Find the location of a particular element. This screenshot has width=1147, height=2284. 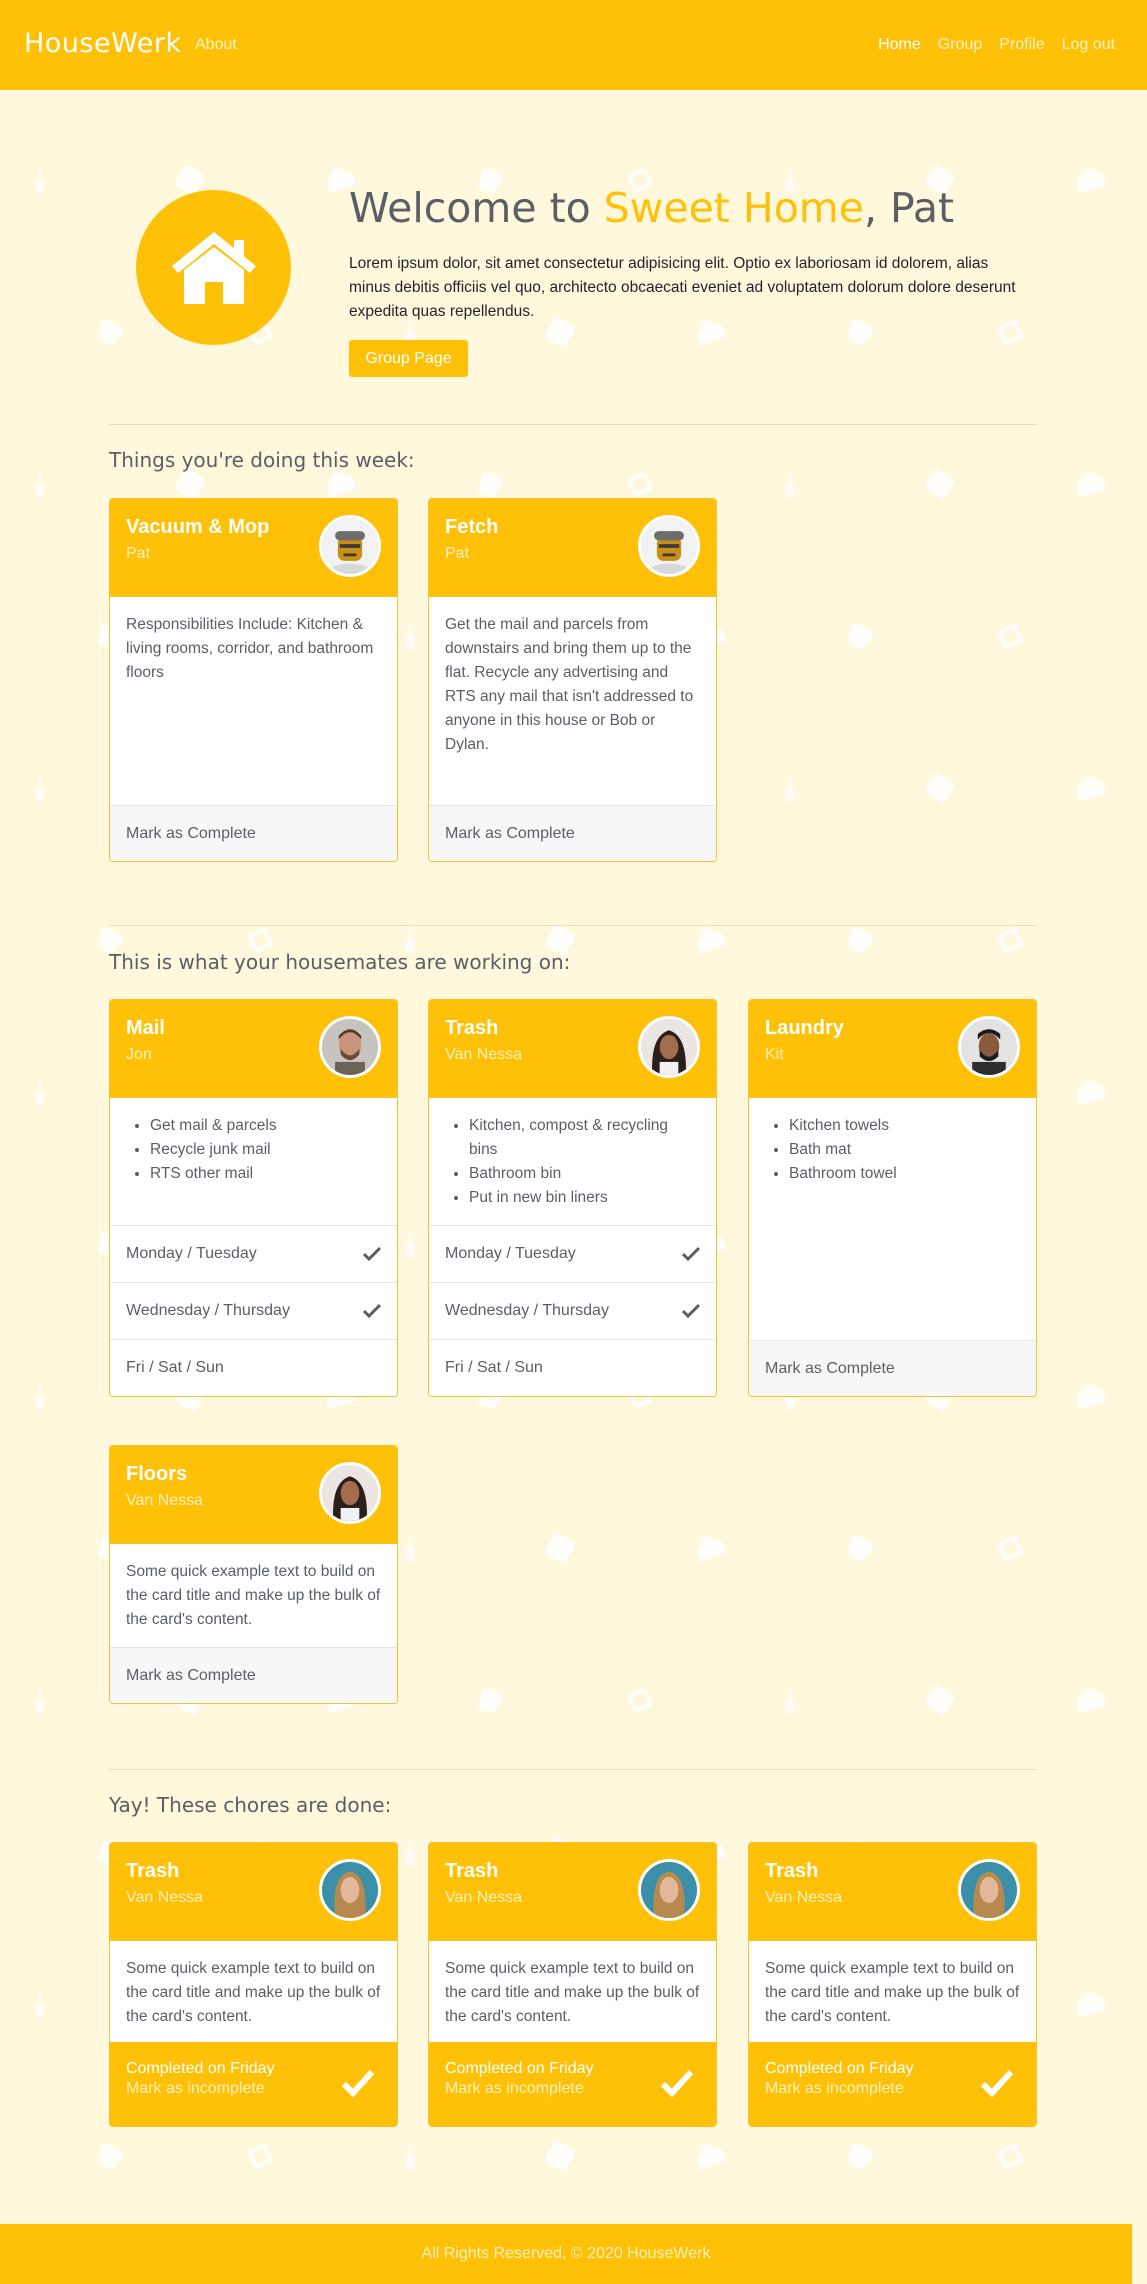

day-label: Wednesday / Thursday is located at coordinates (208, 1310).